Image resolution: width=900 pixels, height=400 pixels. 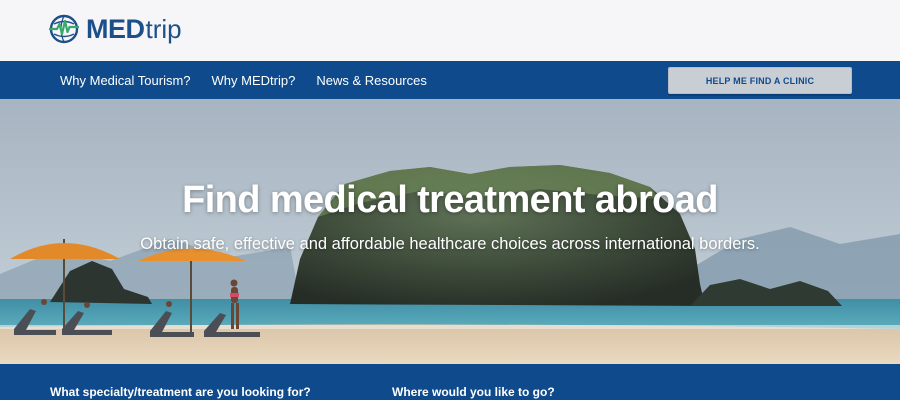 I want to click on logo-wordmark: MED trip, so click(x=134, y=29).